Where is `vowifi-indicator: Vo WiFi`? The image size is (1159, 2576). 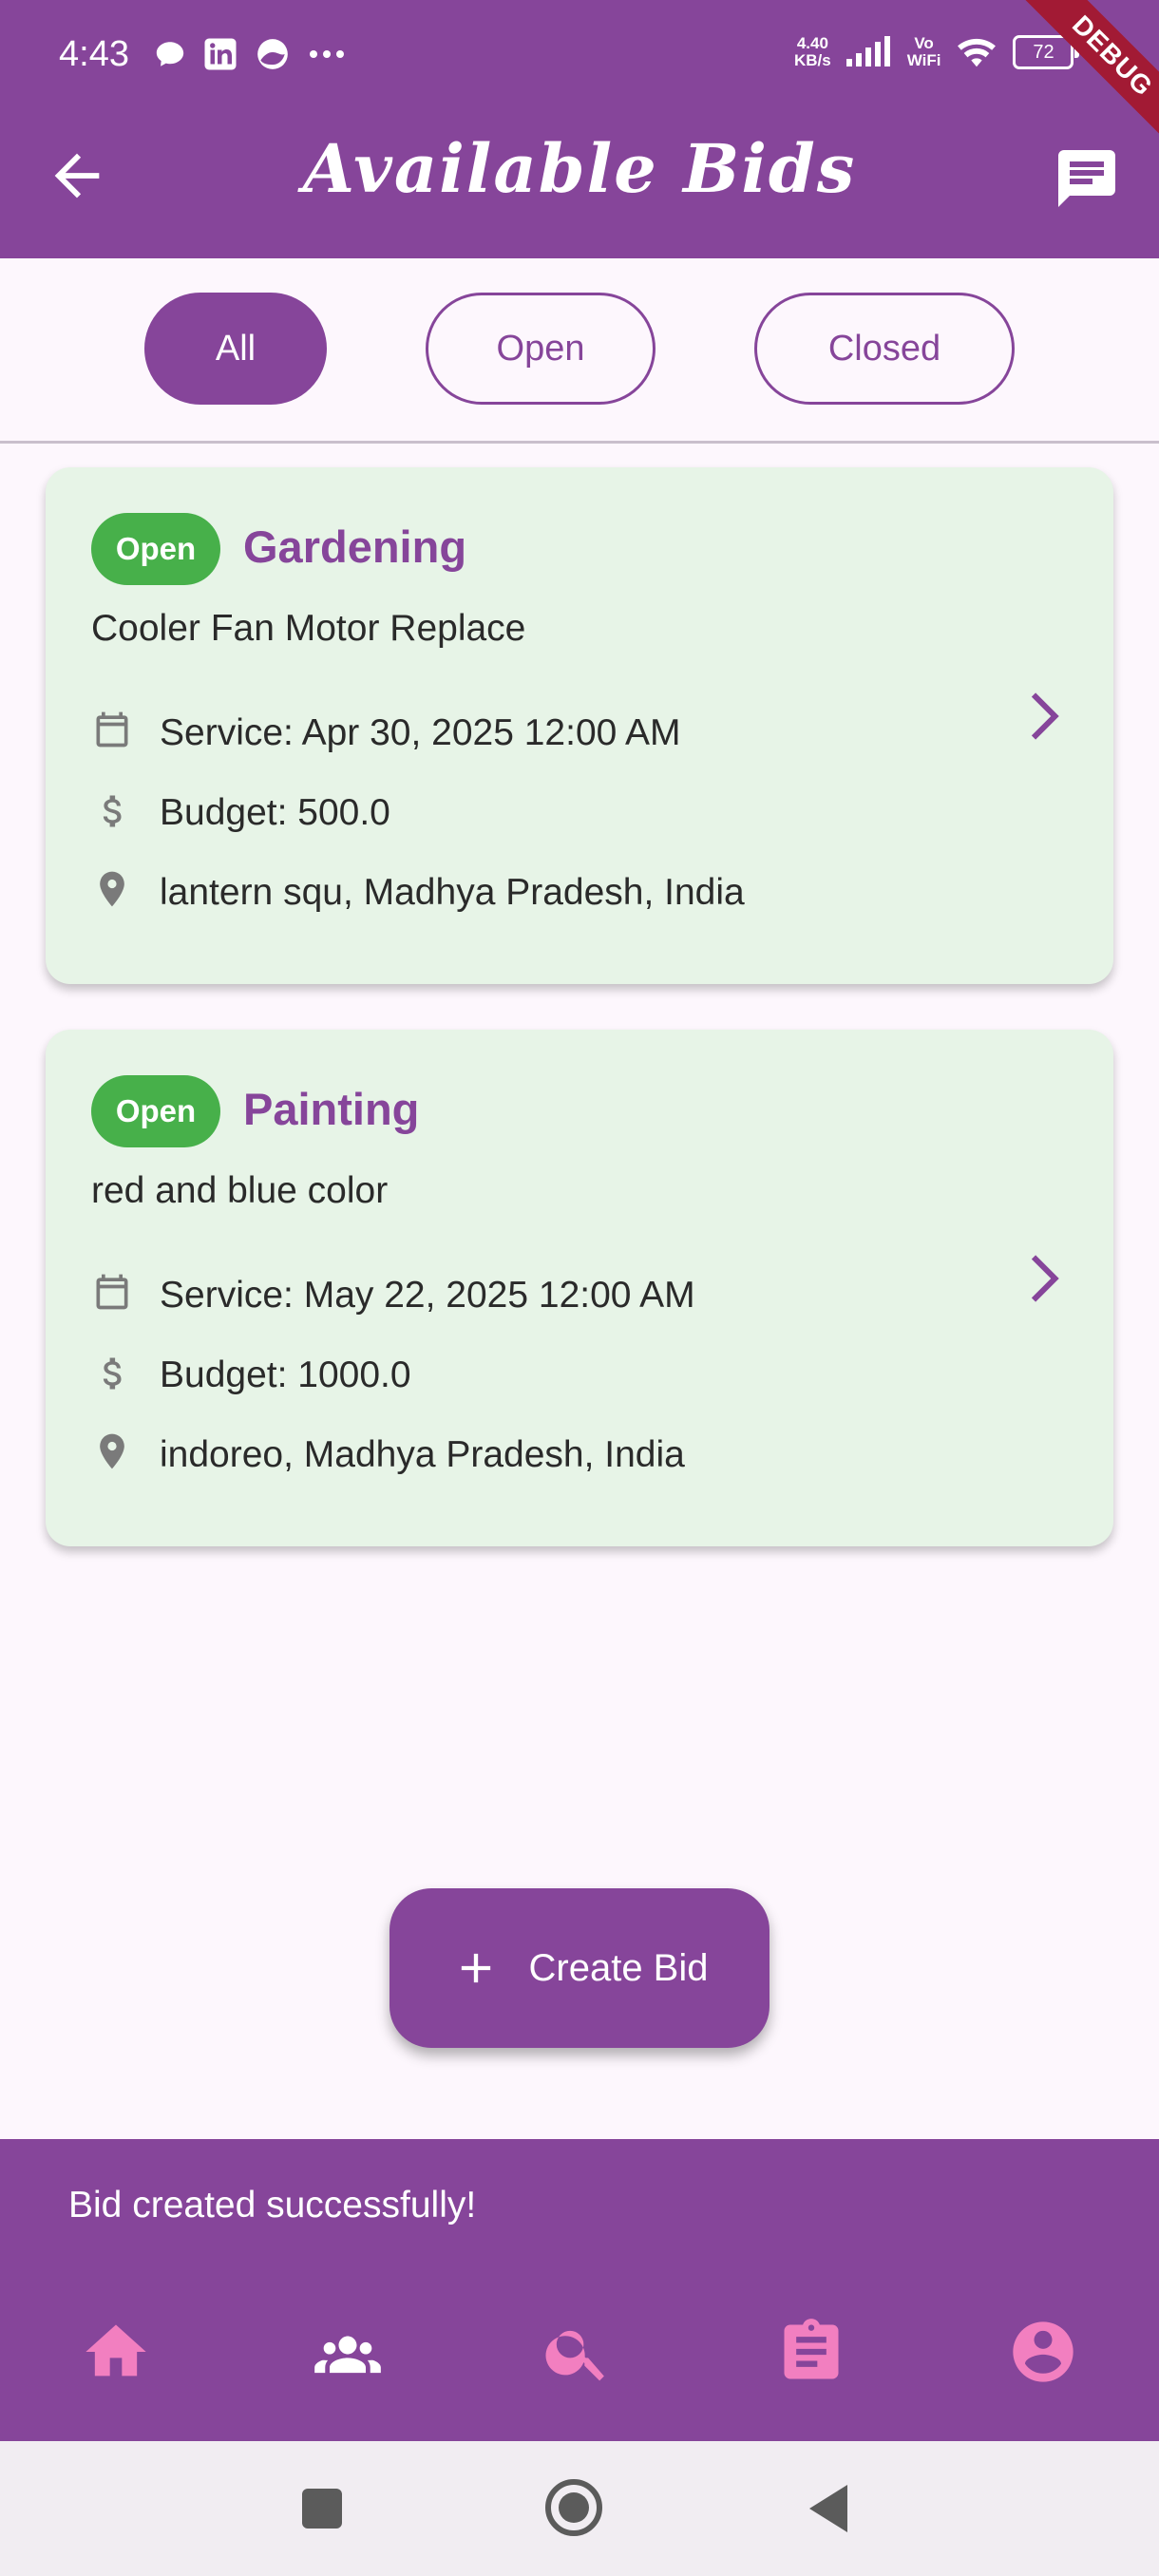 vowifi-indicator: Vo WiFi is located at coordinates (923, 51).